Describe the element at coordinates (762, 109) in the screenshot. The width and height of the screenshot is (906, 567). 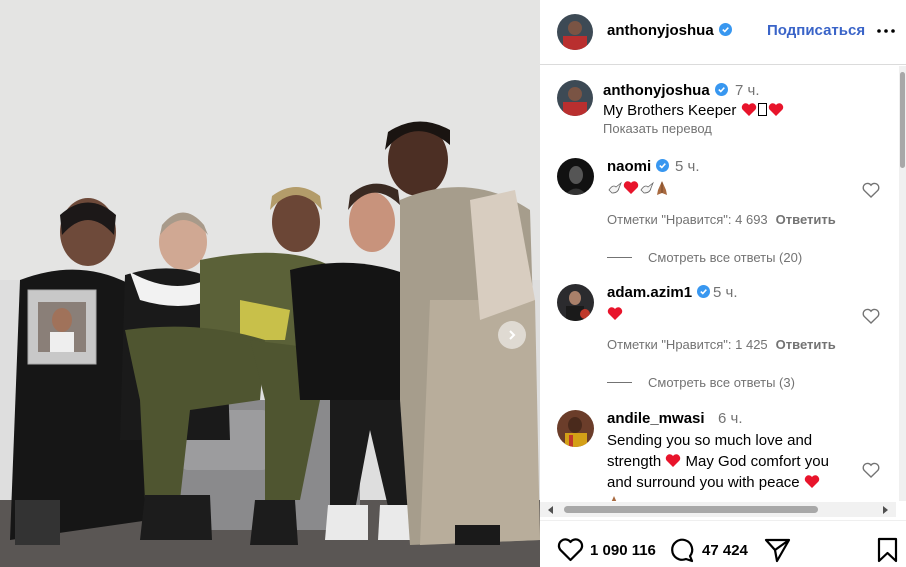
I see `missing-glyph-icon` at that location.